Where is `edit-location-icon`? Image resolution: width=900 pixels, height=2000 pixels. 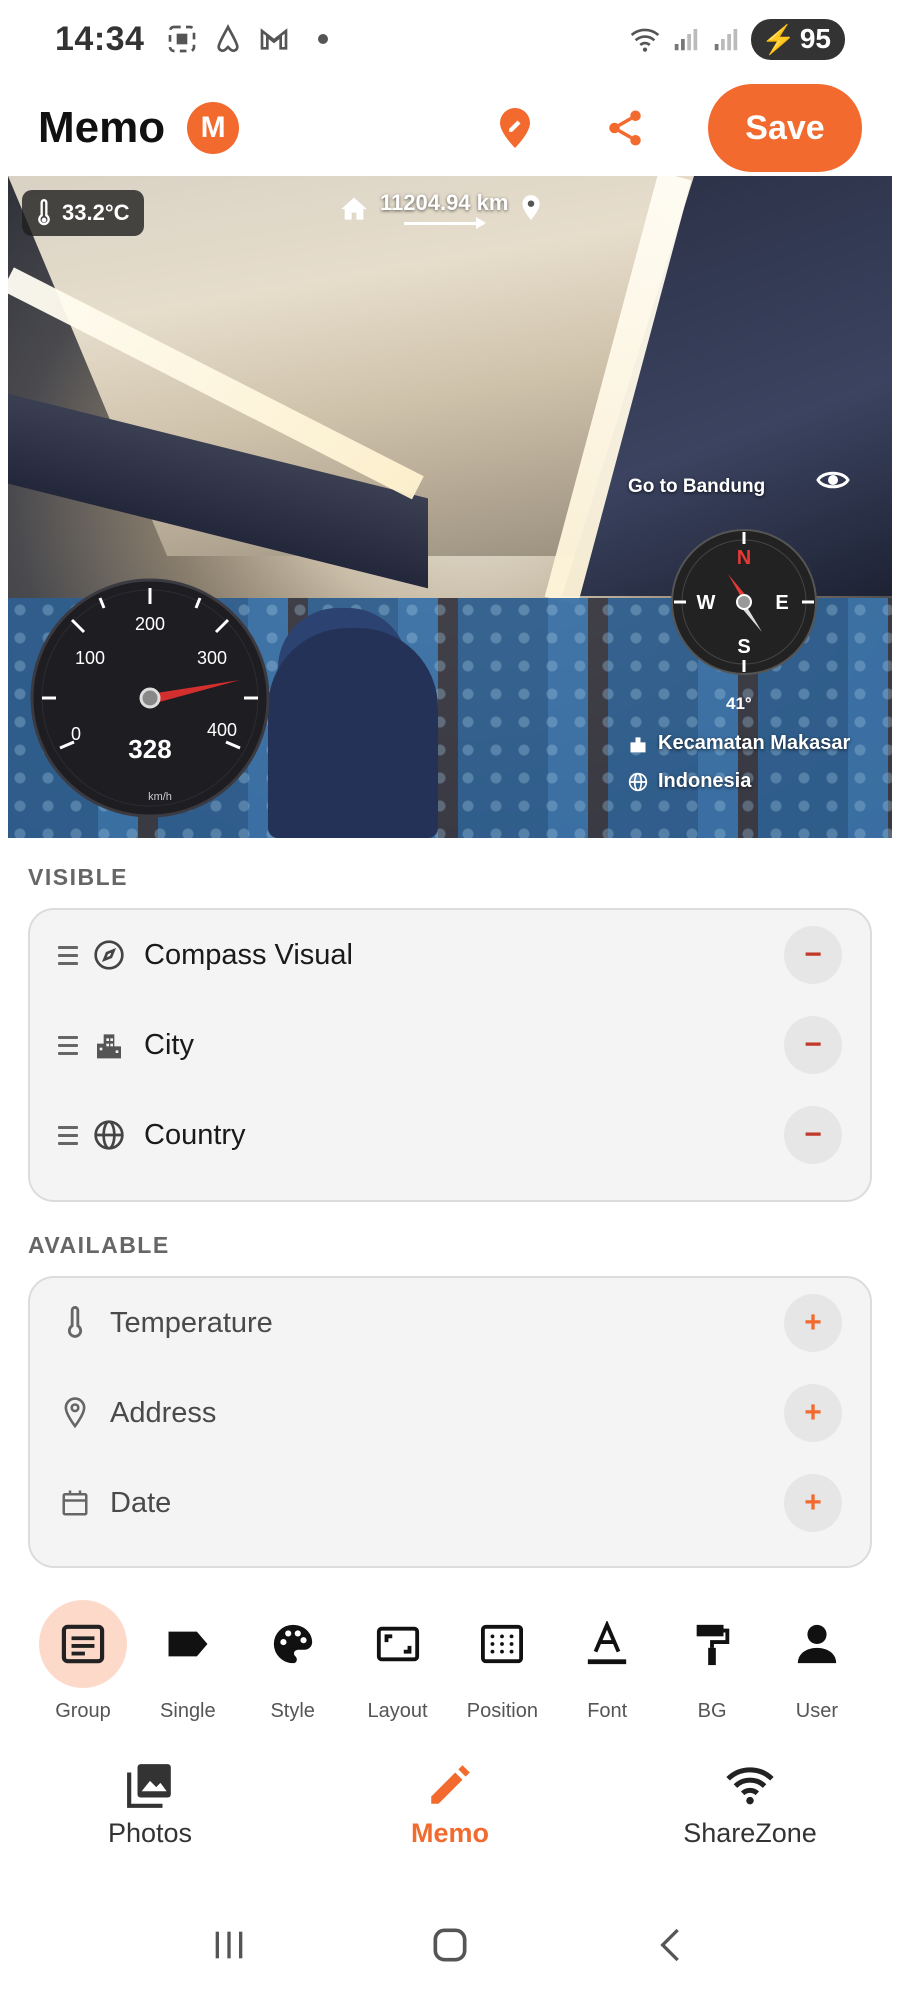 edit-location-icon is located at coordinates (515, 128).